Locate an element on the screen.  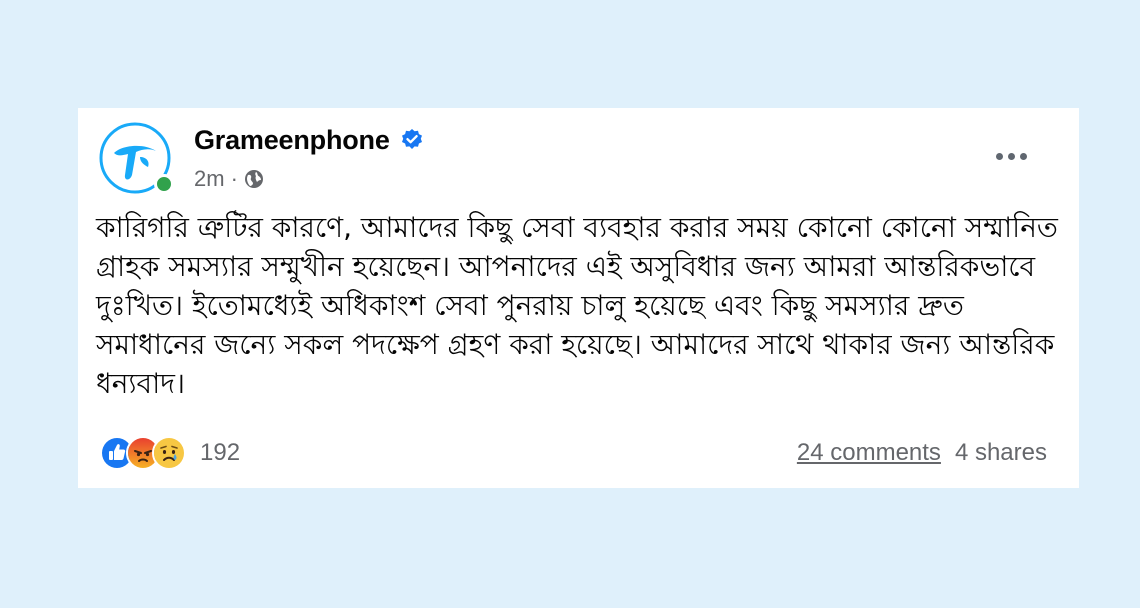
page-name-link: Grameenphone is located at coordinates (292, 140).